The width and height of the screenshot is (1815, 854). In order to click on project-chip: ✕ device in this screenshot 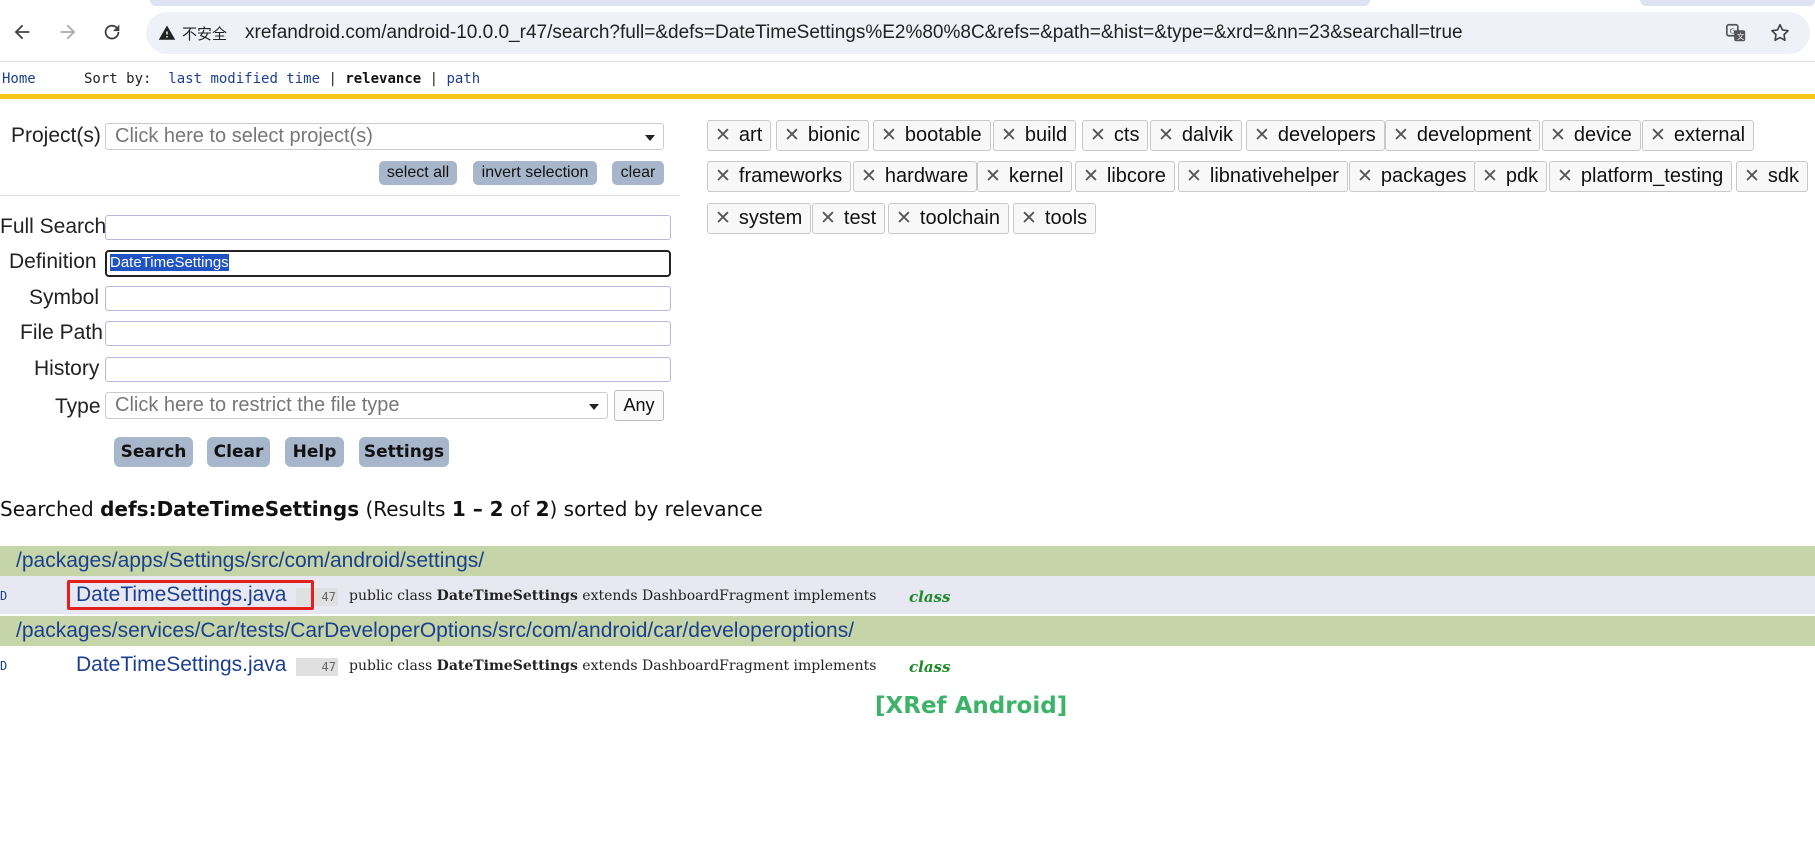, I will do `click(1591, 135)`.